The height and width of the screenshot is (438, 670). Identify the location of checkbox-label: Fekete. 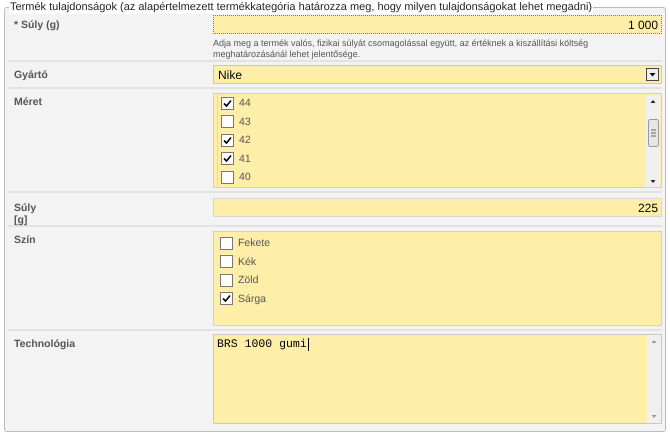
(254, 243).